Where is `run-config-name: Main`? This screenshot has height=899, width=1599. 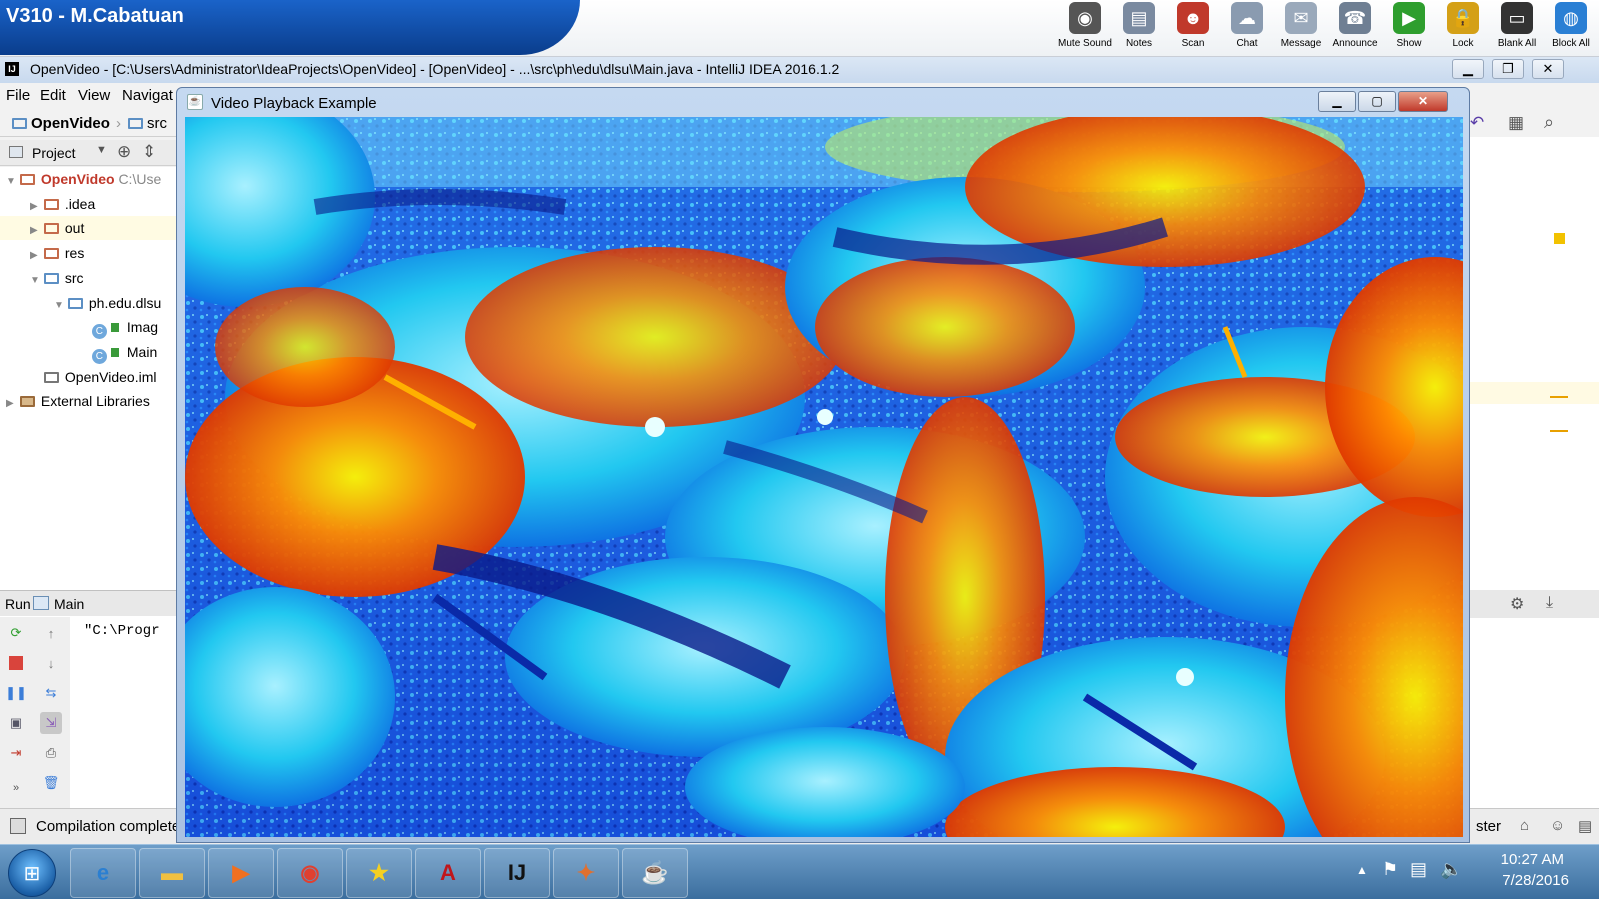
run-config-name: Main is located at coordinates (69, 604).